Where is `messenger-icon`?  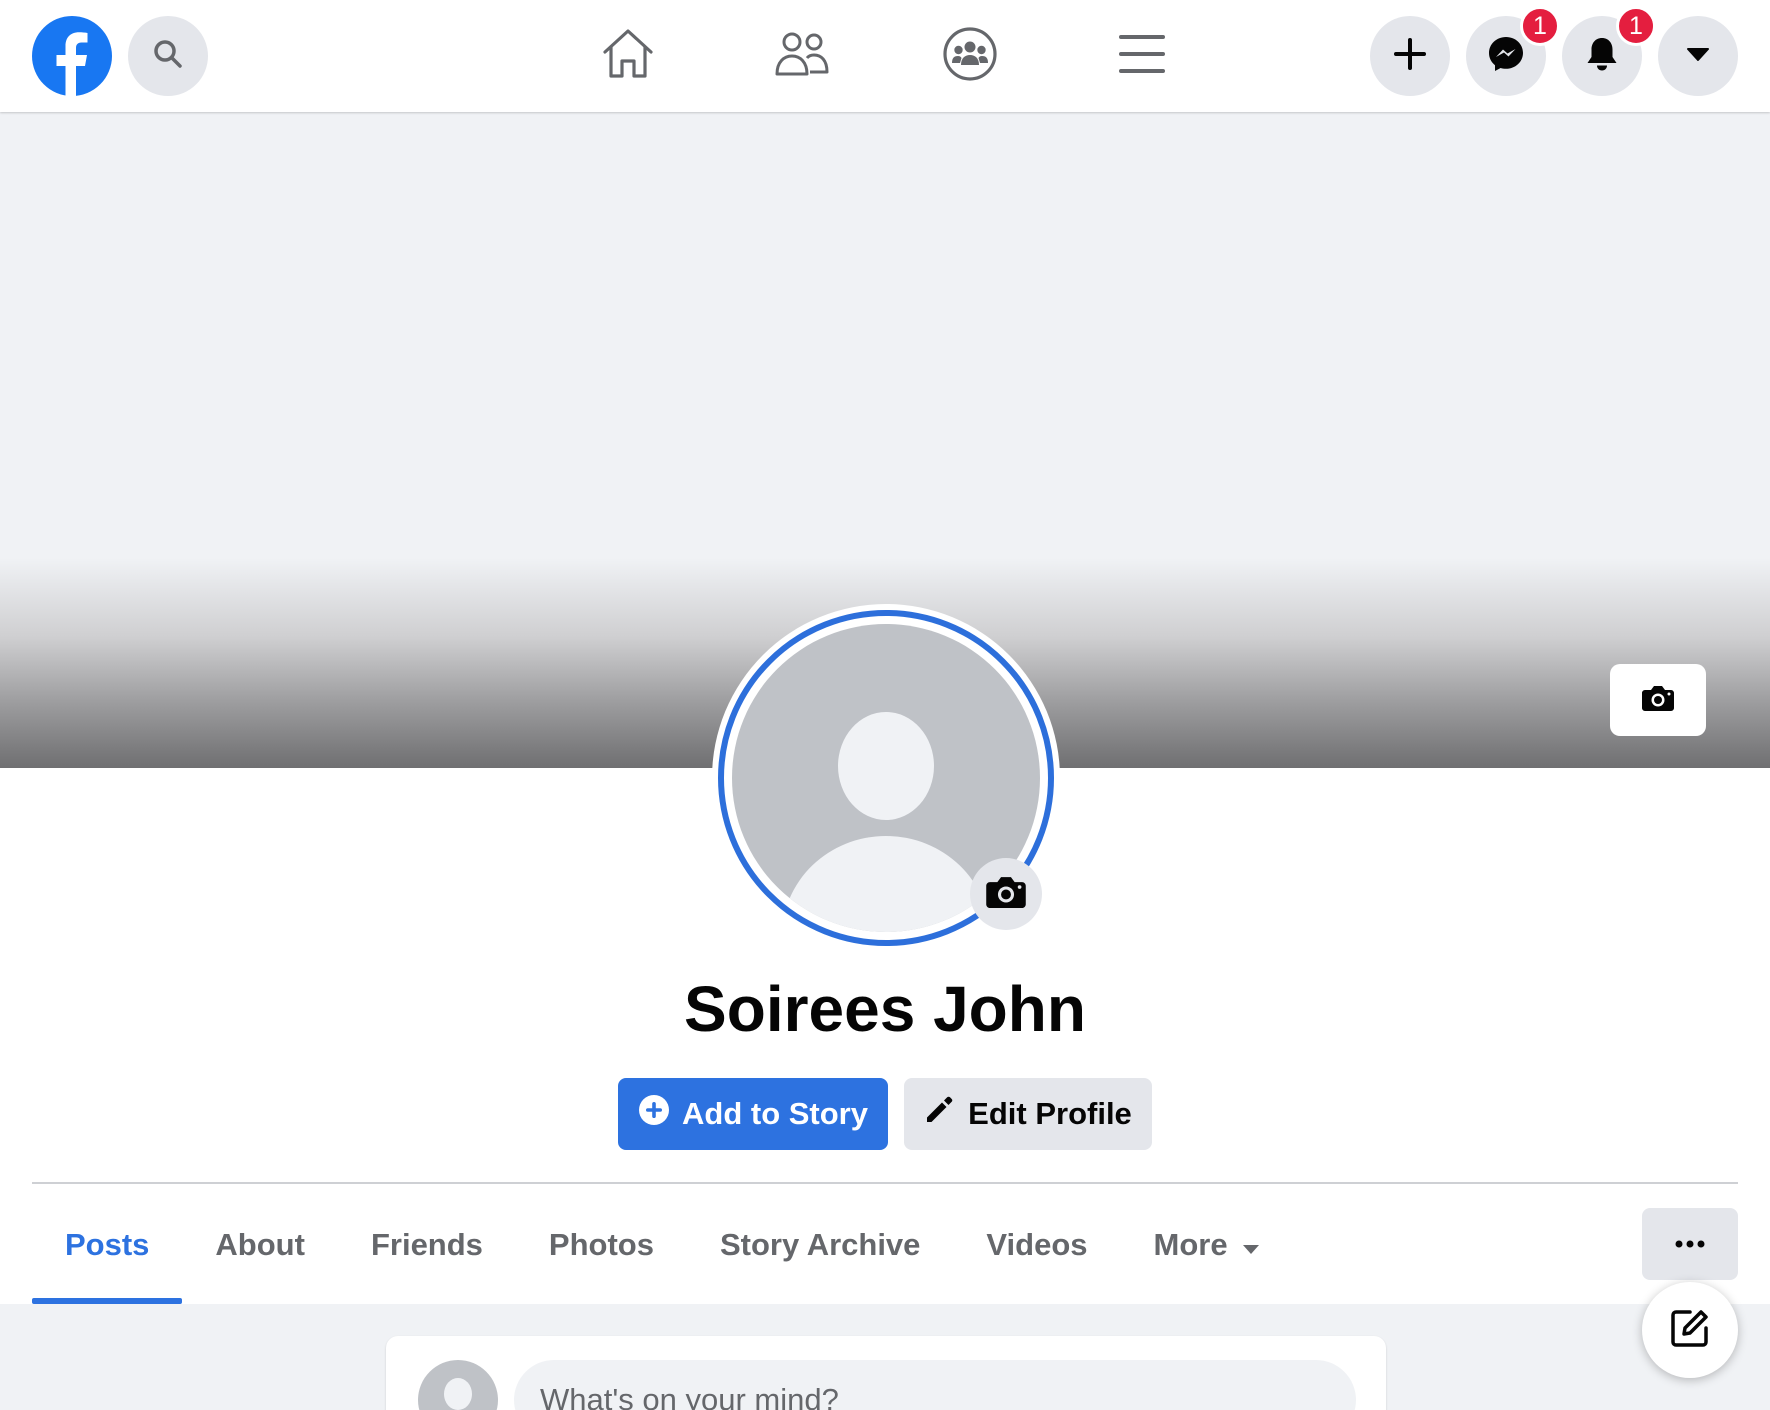
messenger-icon is located at coordinates (1506, 56).